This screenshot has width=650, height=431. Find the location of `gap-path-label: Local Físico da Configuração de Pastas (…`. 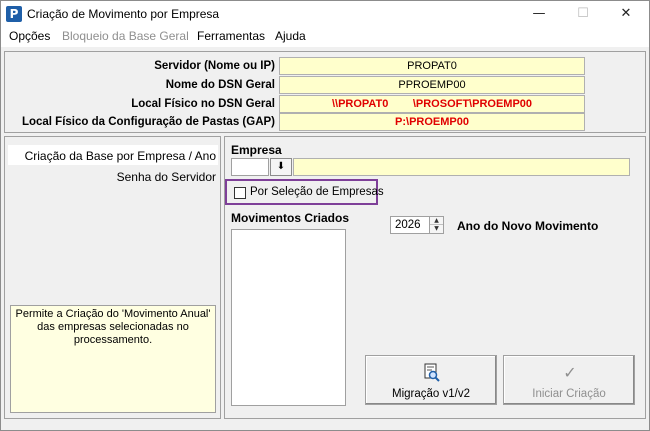

gap-path-label: Local Físico da Configuração de Pastas (… is located at coordinates (148, 122).